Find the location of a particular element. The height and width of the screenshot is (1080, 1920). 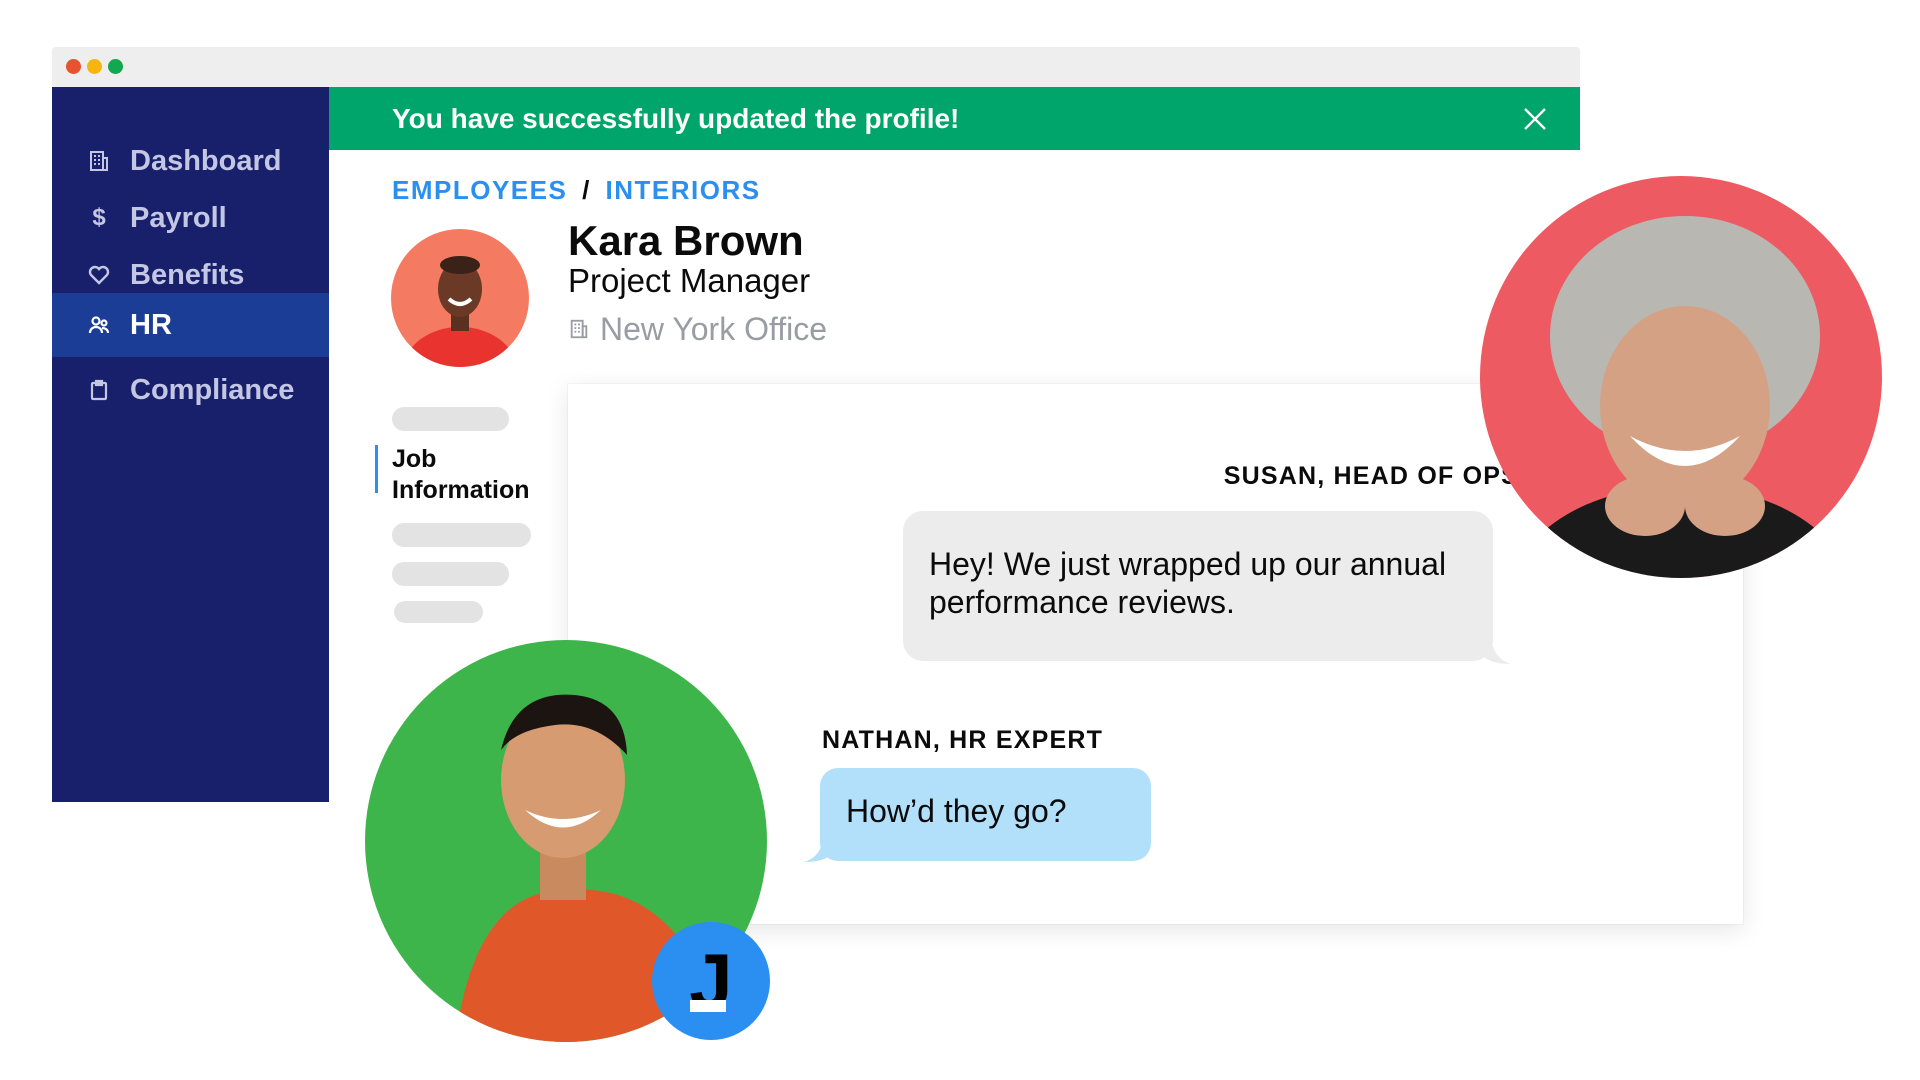

office-label: New York Office is located at coordinates (714, 329).